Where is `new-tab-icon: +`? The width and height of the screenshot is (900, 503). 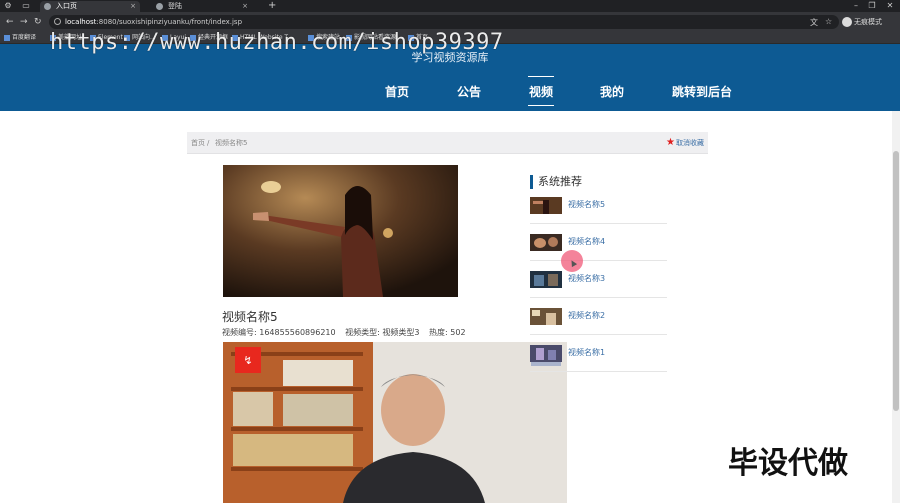 new-tab-icon: + is located at coordinates (272, 6).